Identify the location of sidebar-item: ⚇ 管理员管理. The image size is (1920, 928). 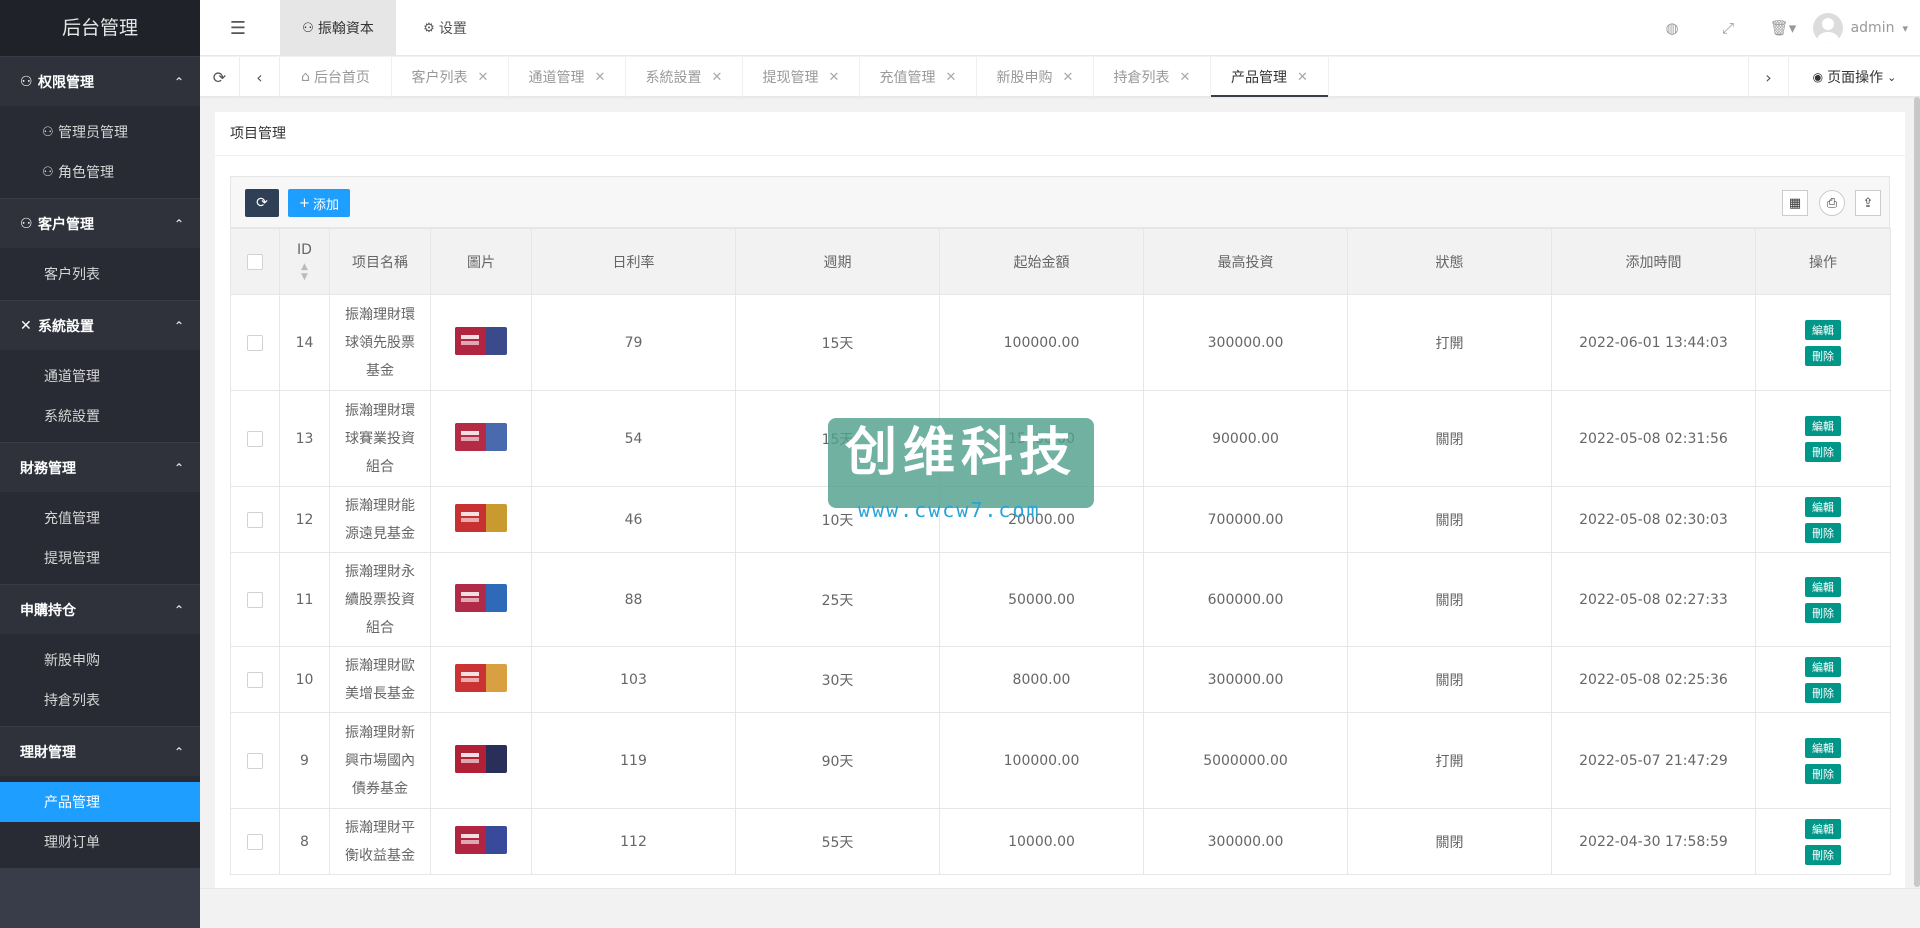
(100, 132).